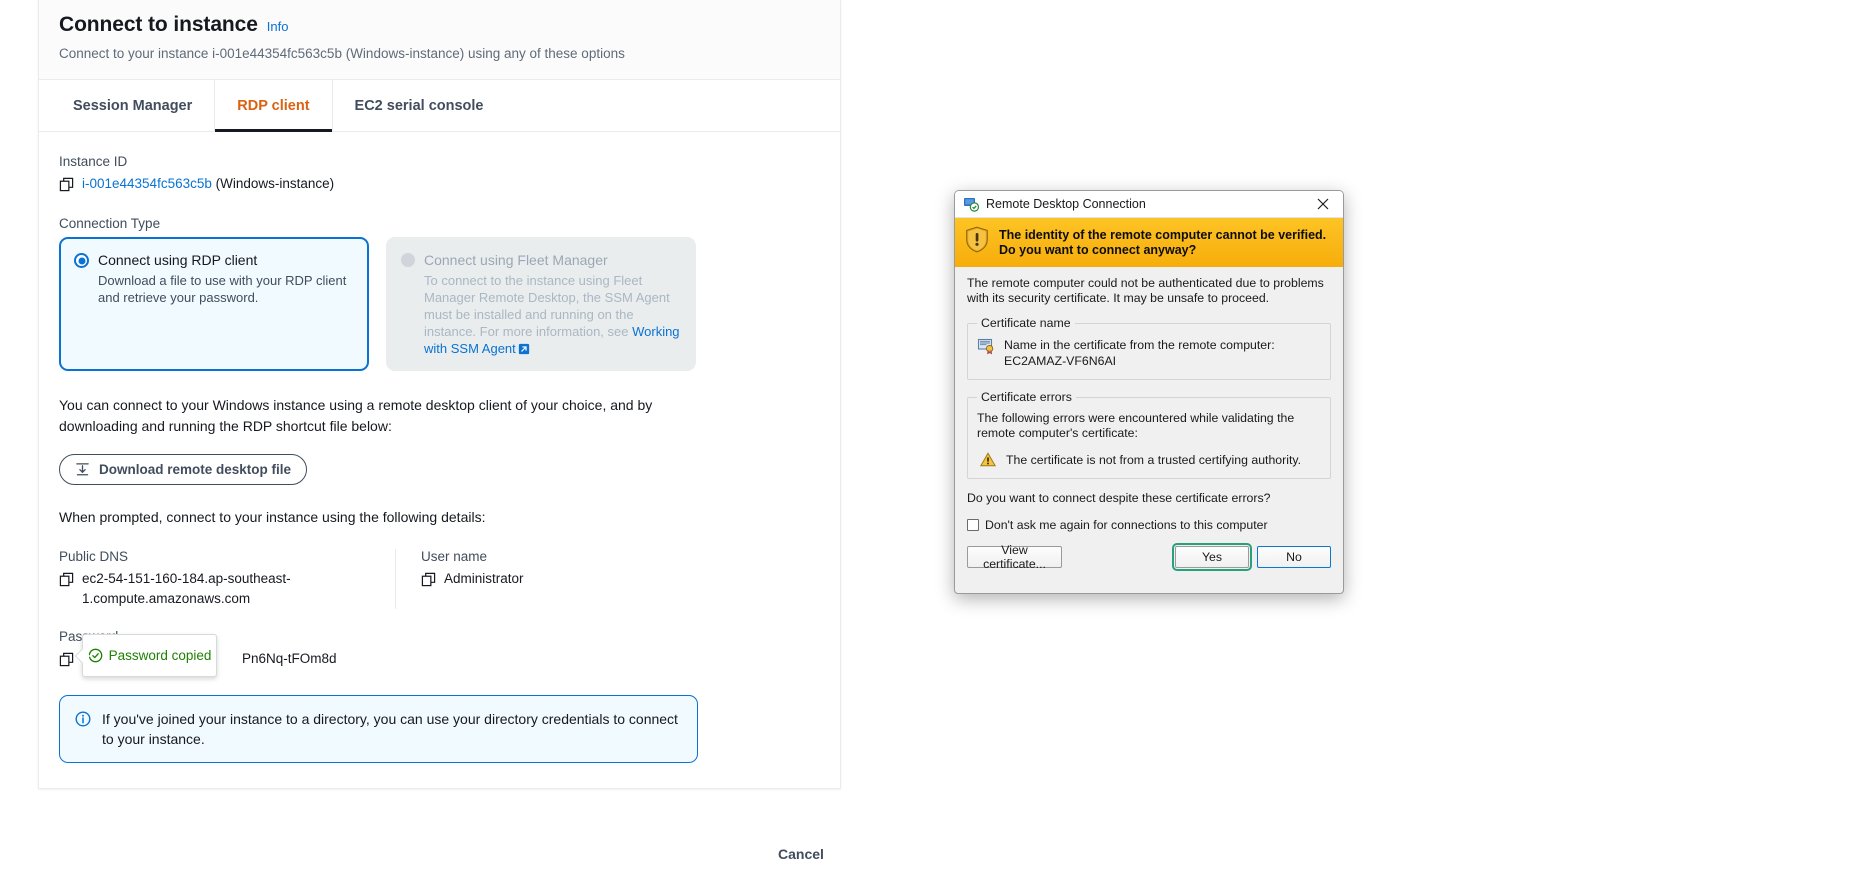  What do you see at coordinates (158, 24) in the screenshot?
I see `page-title: Connect to instance` at bounding box center [158, 24].